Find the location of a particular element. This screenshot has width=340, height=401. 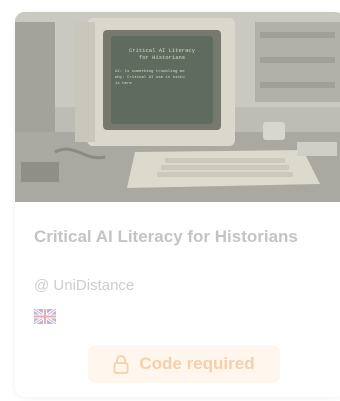

svg-text: is here is located at coordinates (123, 83).